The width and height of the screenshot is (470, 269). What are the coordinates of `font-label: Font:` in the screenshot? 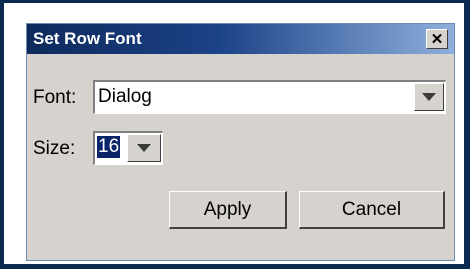 It's located at (55, 97).